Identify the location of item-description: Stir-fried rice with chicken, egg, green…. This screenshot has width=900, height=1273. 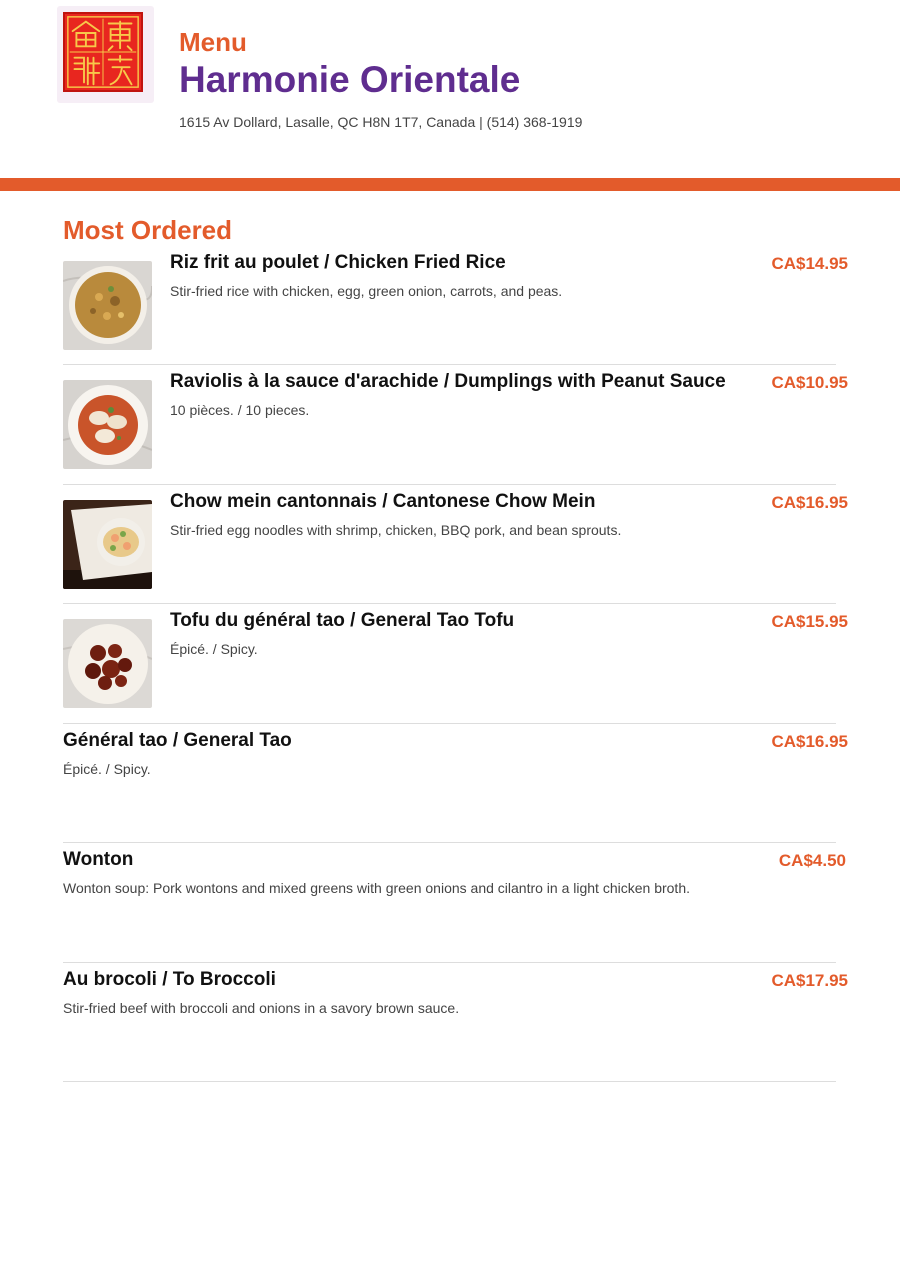
(366, 291).